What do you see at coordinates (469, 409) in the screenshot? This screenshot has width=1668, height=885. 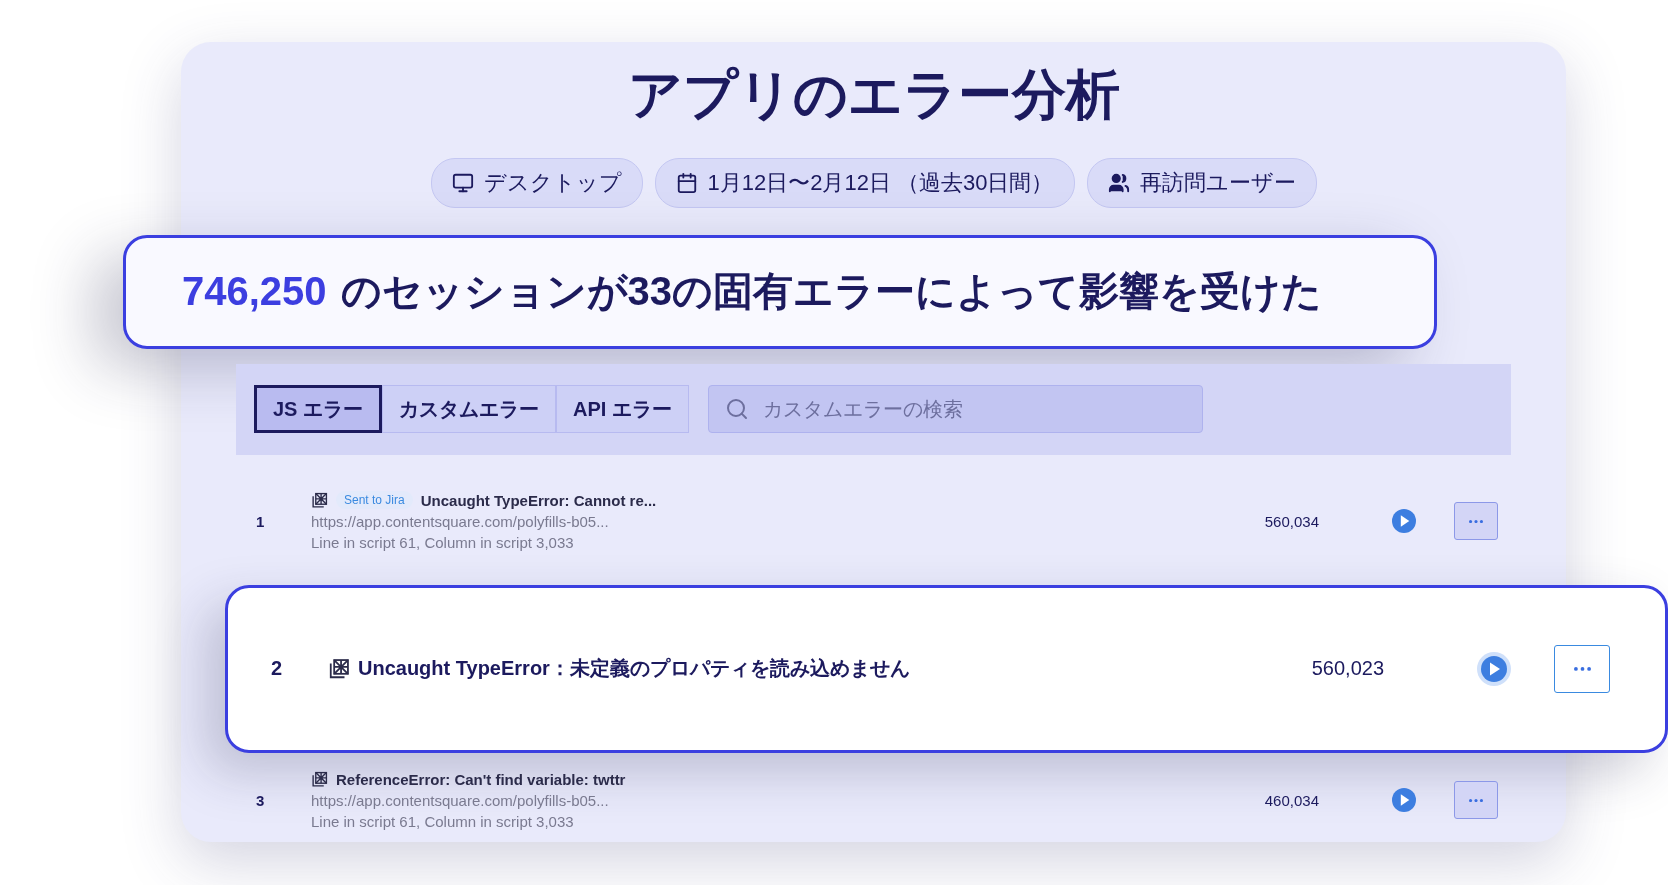 I see `error-tab: カスタムエラー` at bounding box center [469, 409].